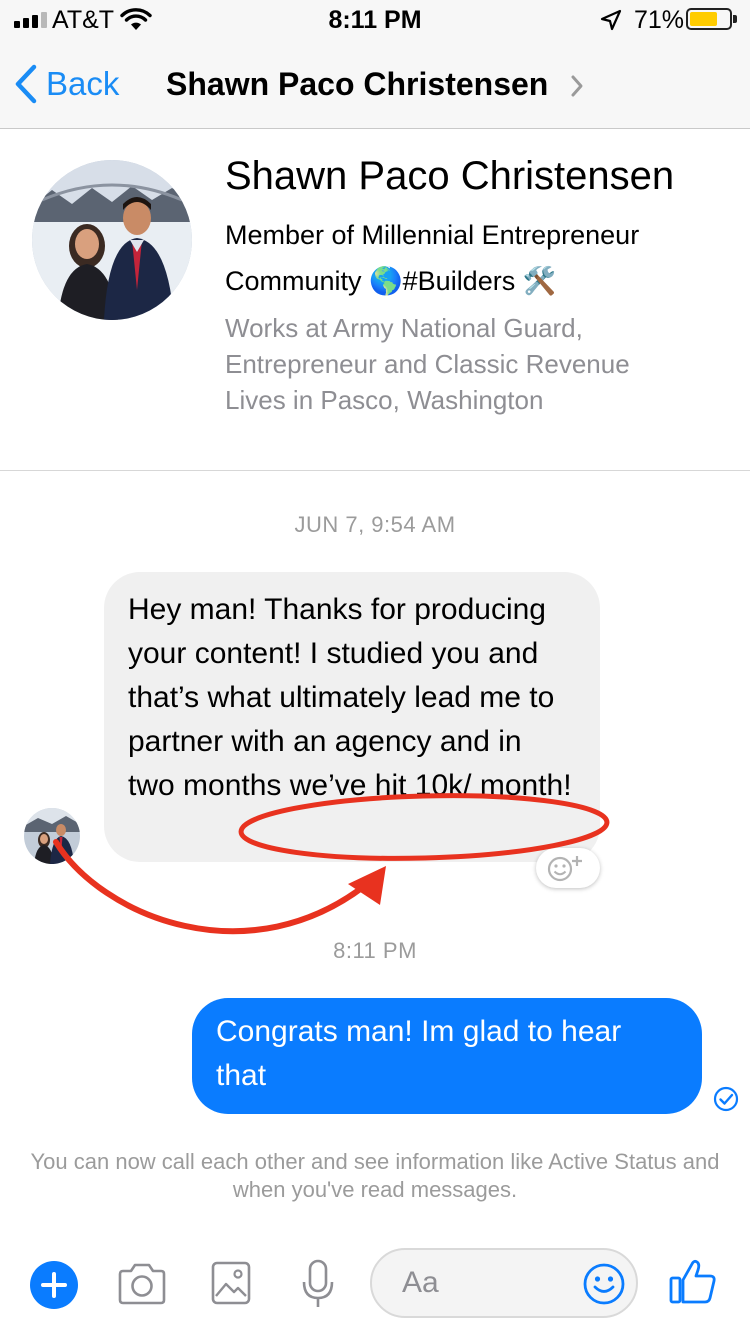 The width and height of the screenshot is (750, 1334). Describe the element at coordinates (404, 328) in the screenshot. I see `profile-work-line: Works at Army National Guard,` at that location.